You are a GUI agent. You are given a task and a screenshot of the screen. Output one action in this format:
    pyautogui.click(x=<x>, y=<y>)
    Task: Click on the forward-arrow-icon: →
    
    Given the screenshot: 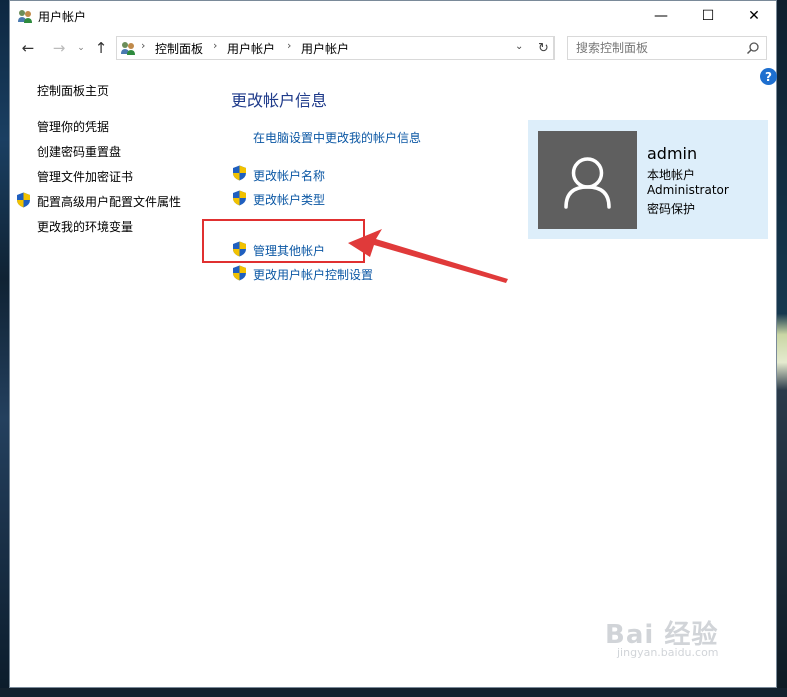 What is the action you would take?
    pyautogui.click(x=59, y=48)
    